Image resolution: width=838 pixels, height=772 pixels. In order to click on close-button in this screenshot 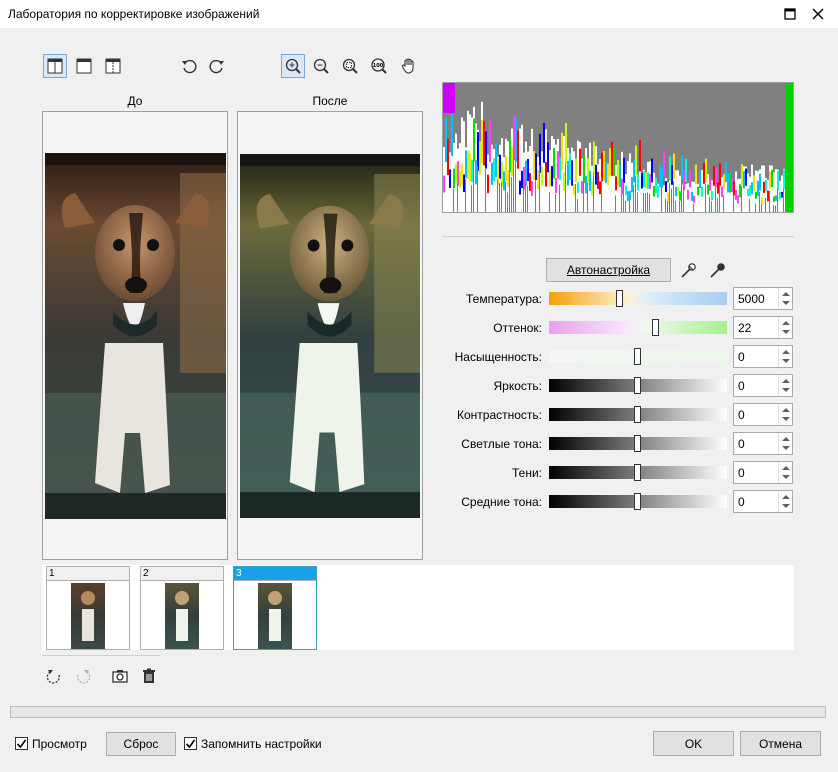, I will do `click(818, 14)`.